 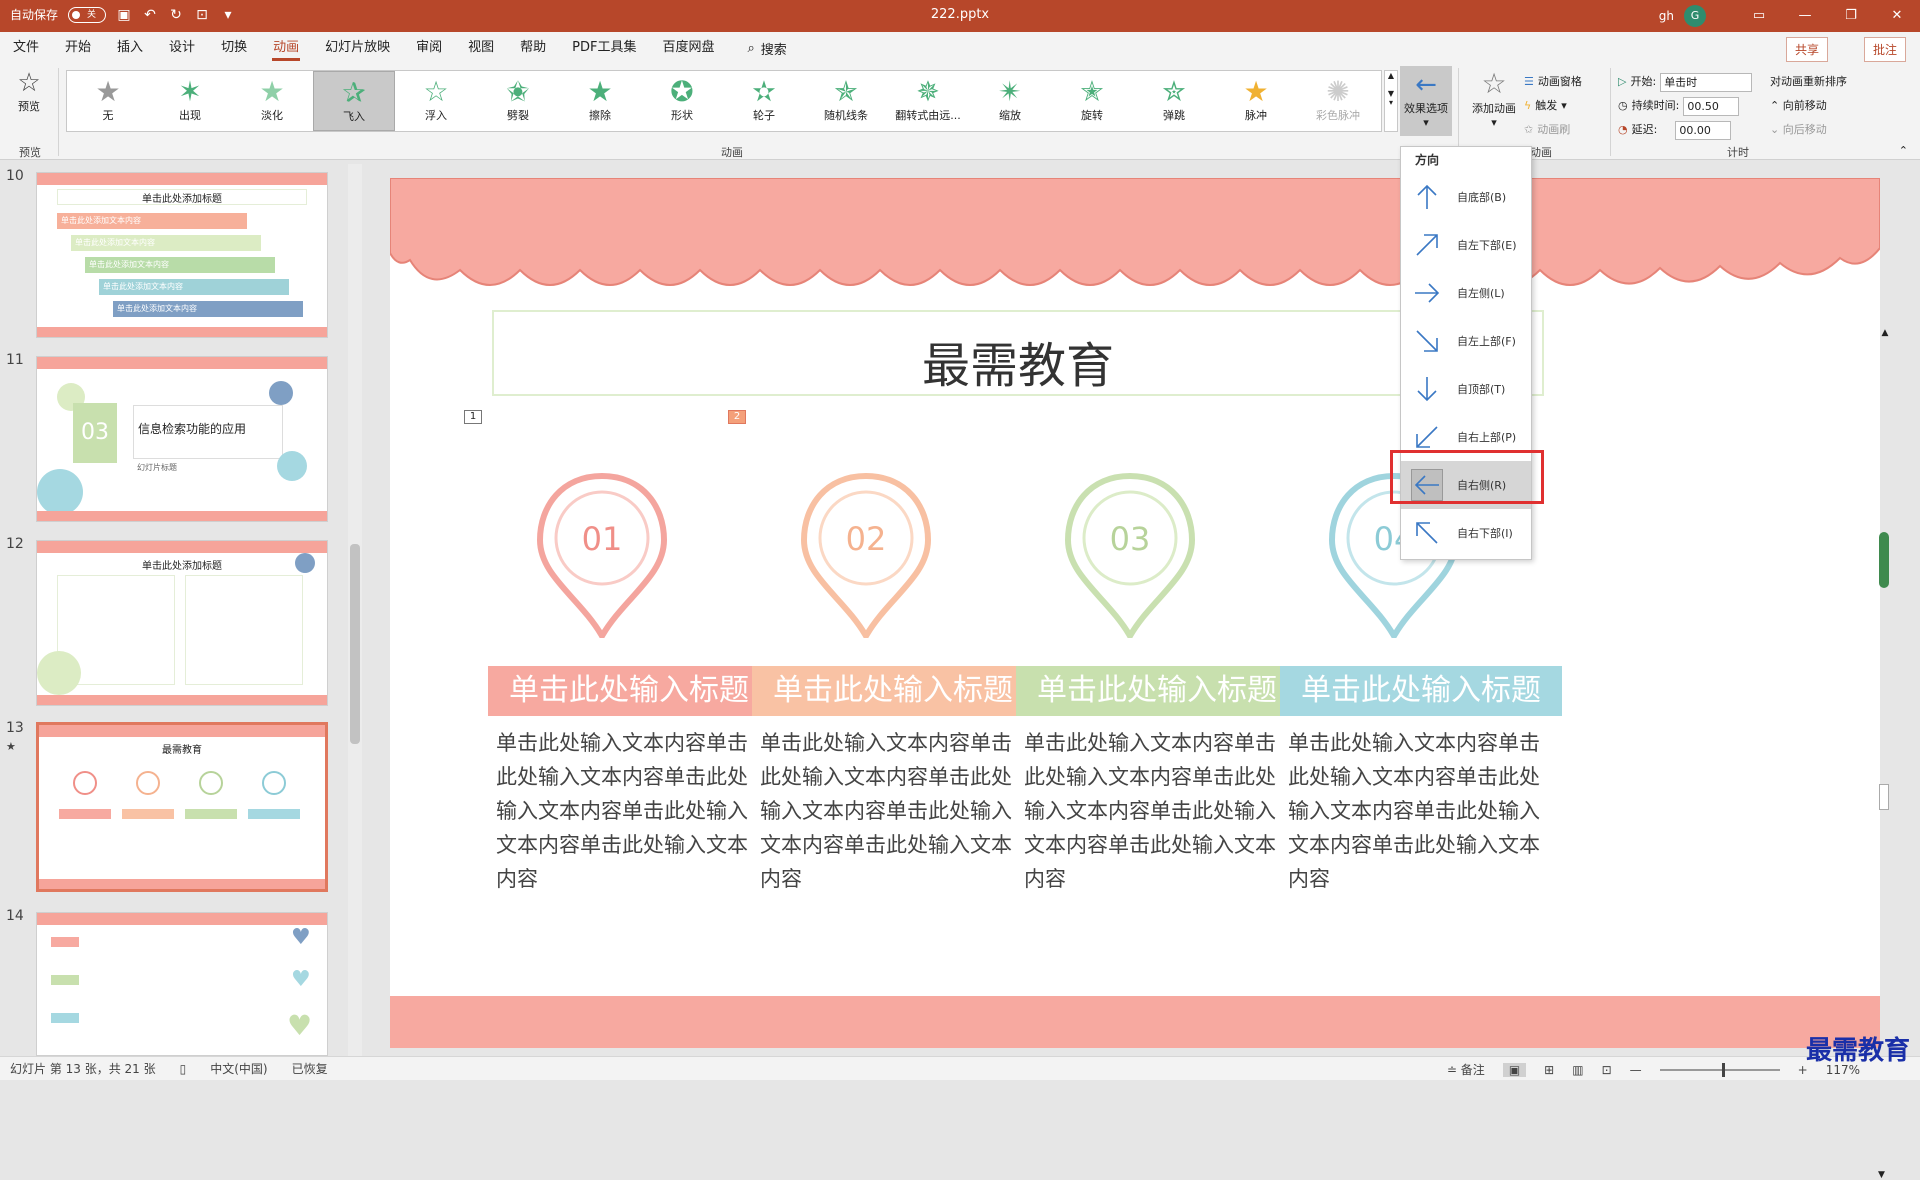 What do you see at coordinates (1174, 101) in the screenshot?
I see `anim-bounce: ✮ 弹跳` at bounding box center [1174, 101].